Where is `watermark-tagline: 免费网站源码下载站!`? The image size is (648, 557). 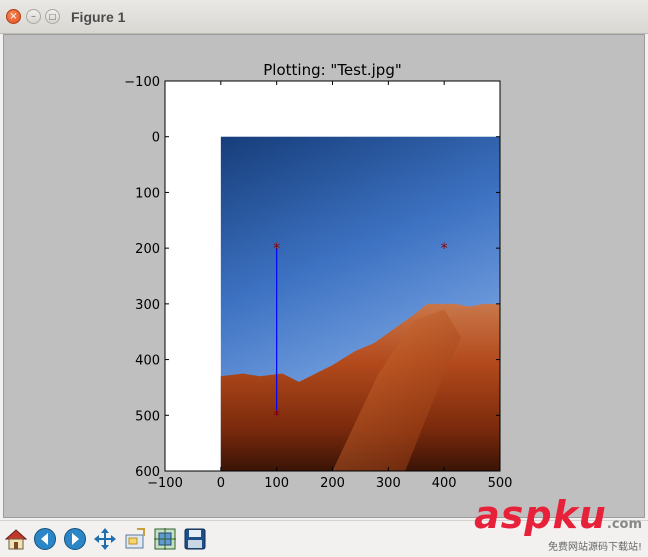 watermark-tagline: 免费网站源码下载站! is located at coordinates (594, 547).